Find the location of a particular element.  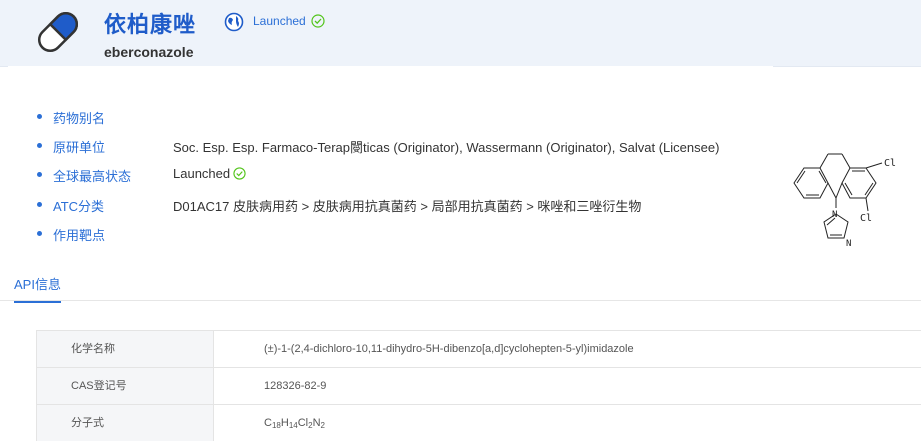

drug-name-en: eberconazole is located at coordinates (149, 52).